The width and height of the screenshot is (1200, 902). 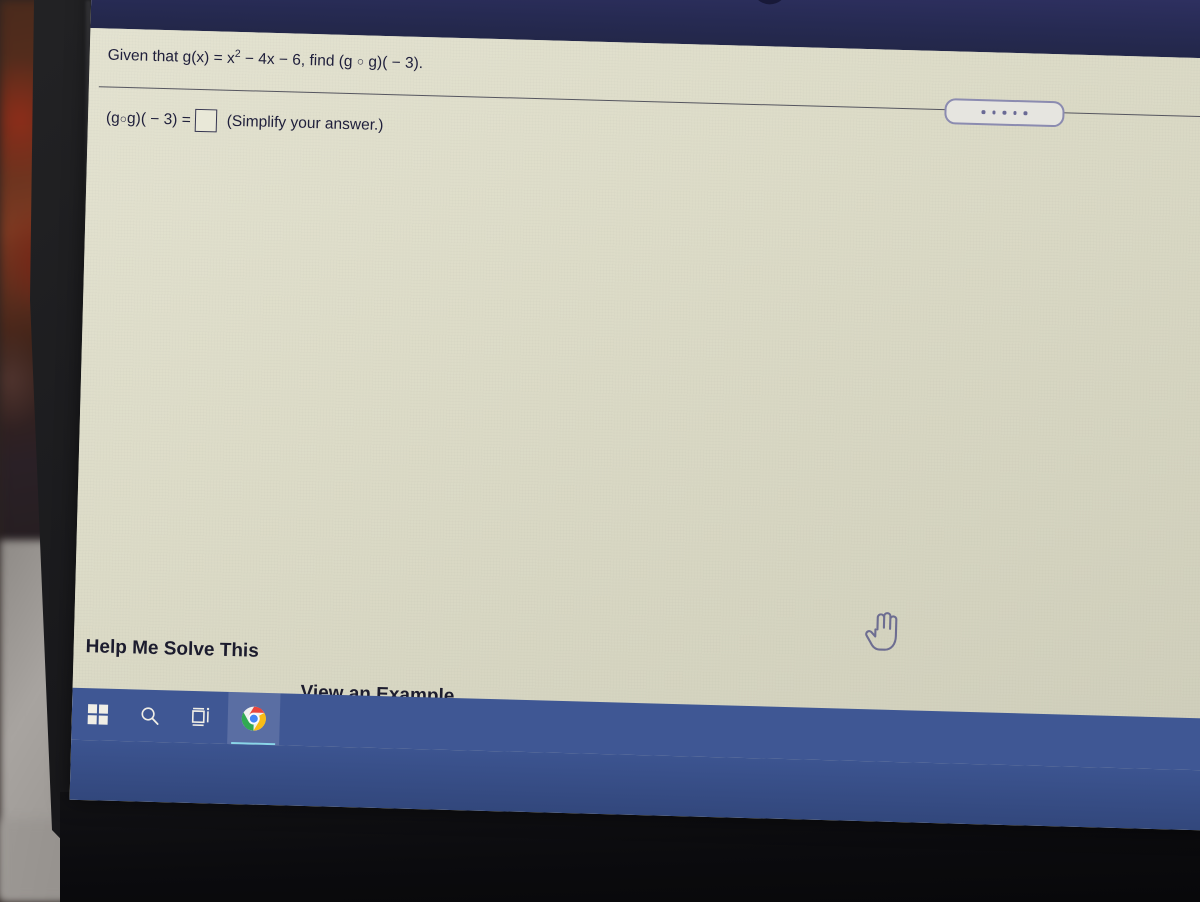 I want to click on windows-logo-icon, so click(x=98, y=714).